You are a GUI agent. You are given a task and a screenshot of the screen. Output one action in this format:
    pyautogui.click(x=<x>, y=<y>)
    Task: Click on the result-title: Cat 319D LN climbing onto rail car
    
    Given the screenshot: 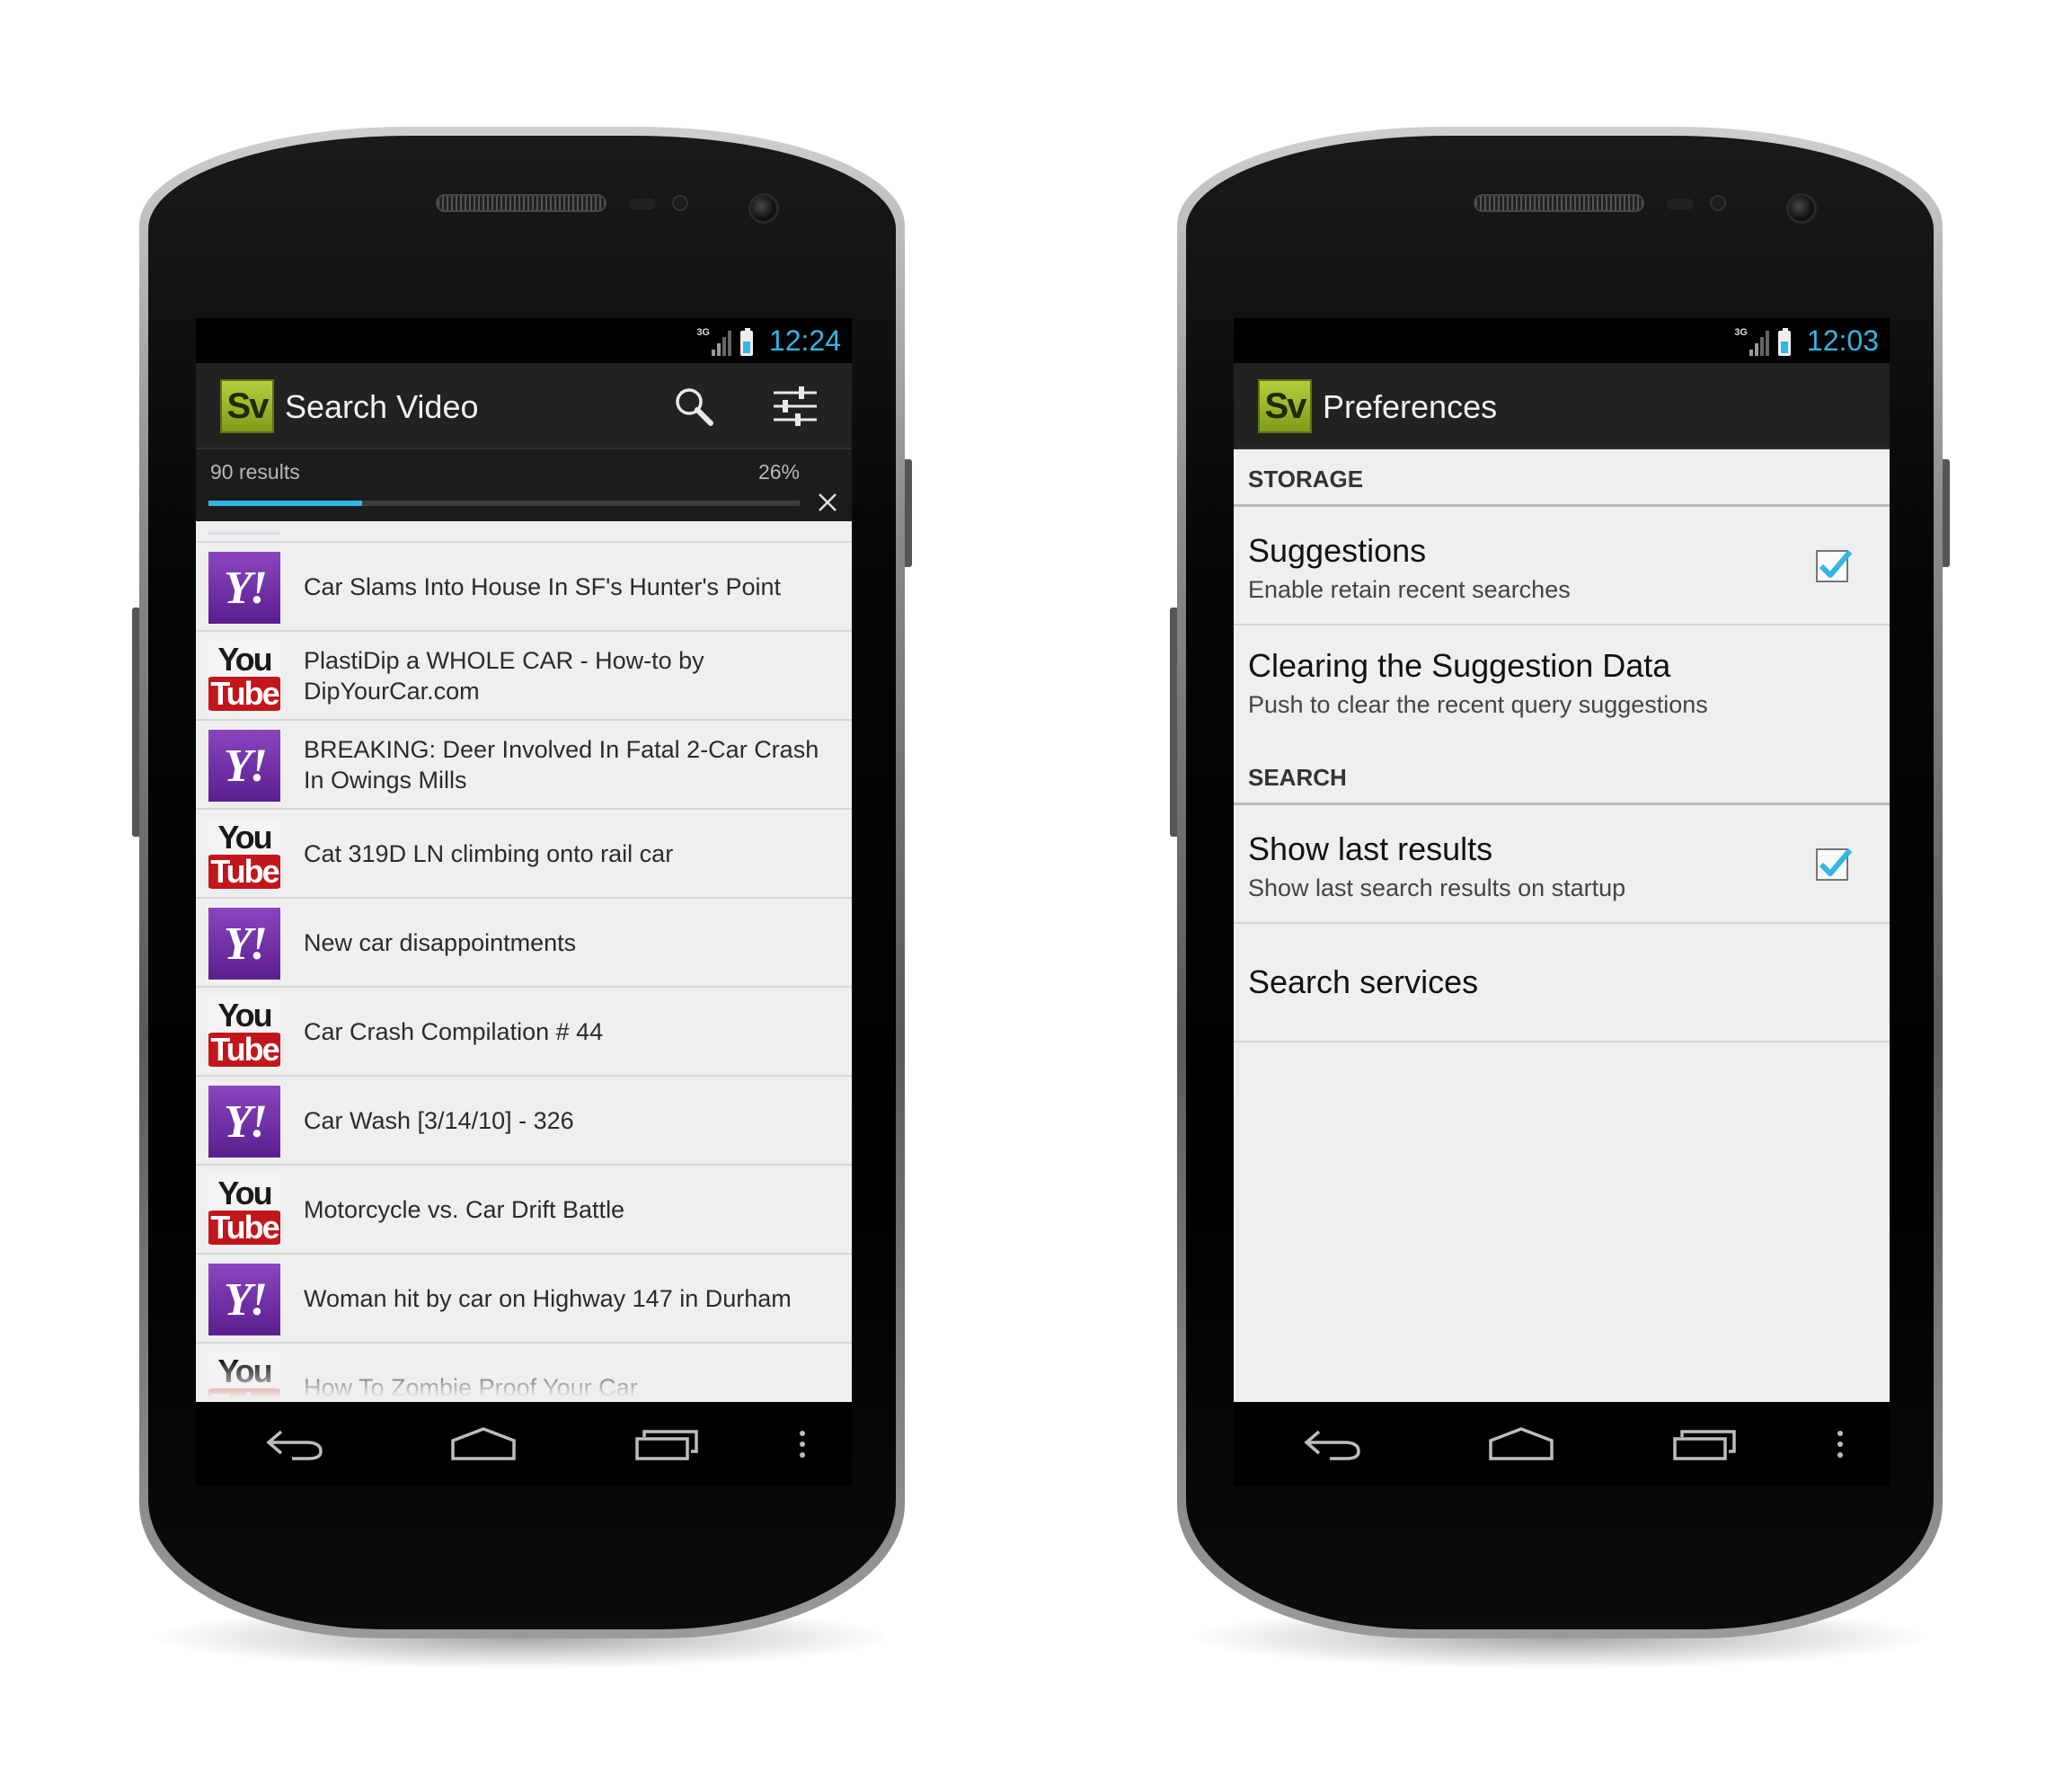 What is the action you would take?
    pyautogui.click(x=489, y=853)
    